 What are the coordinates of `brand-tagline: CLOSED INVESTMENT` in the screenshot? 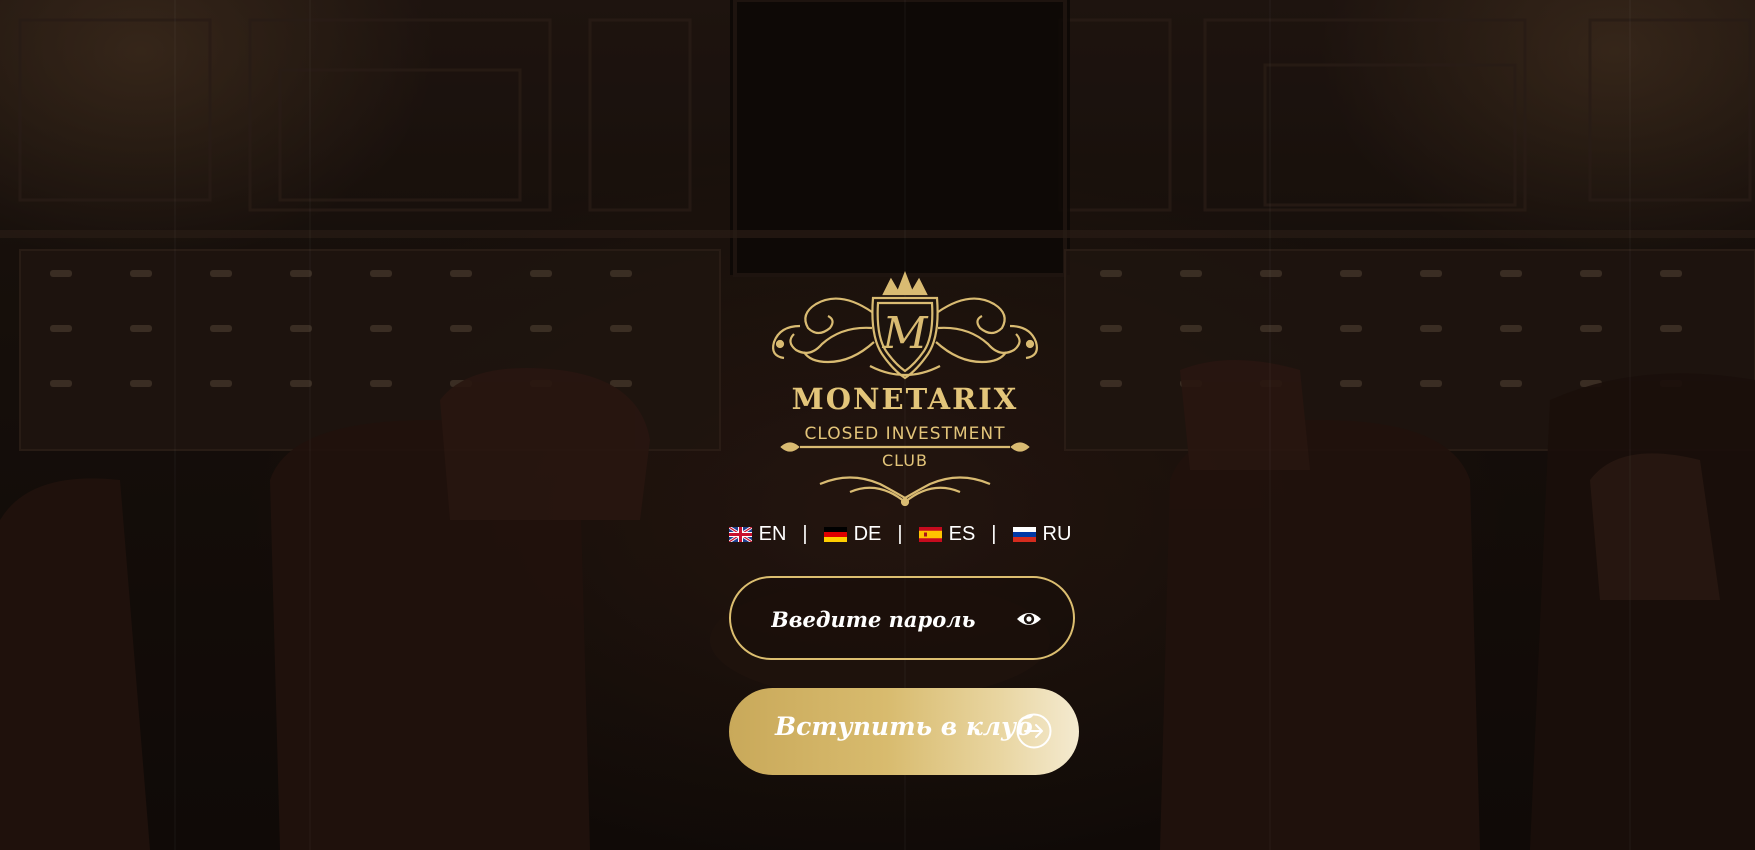 It's located at (905, 434).